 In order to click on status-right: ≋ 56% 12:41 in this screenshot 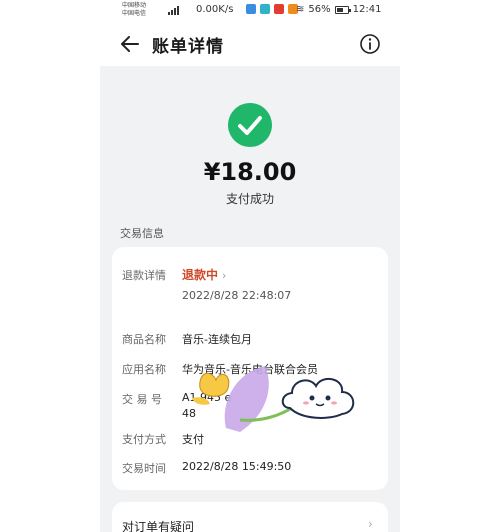, I will do `click(338, 9)`.